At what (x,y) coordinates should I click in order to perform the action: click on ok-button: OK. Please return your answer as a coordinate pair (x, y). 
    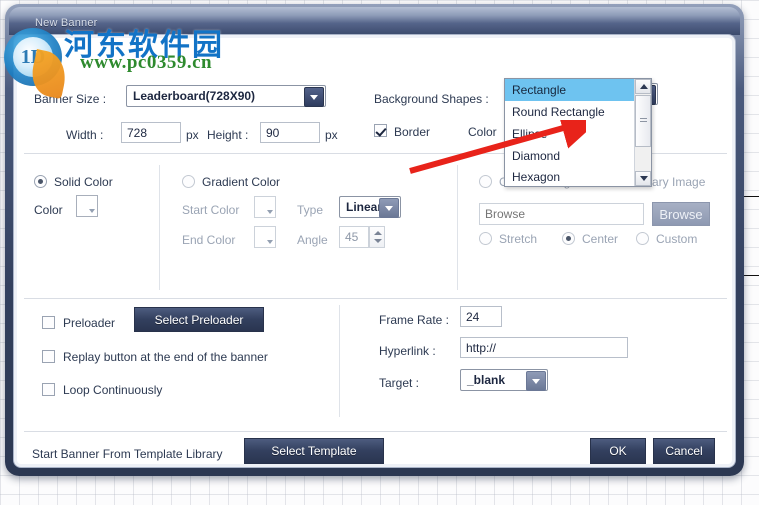
    Looking at the image, I should click on (618, 451).